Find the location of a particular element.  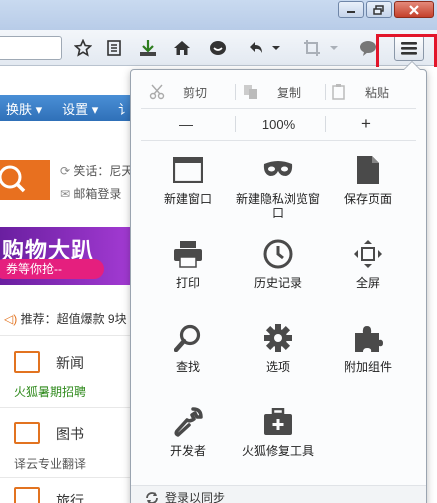

books-category: 图书 is located at coordinates (70, 434).